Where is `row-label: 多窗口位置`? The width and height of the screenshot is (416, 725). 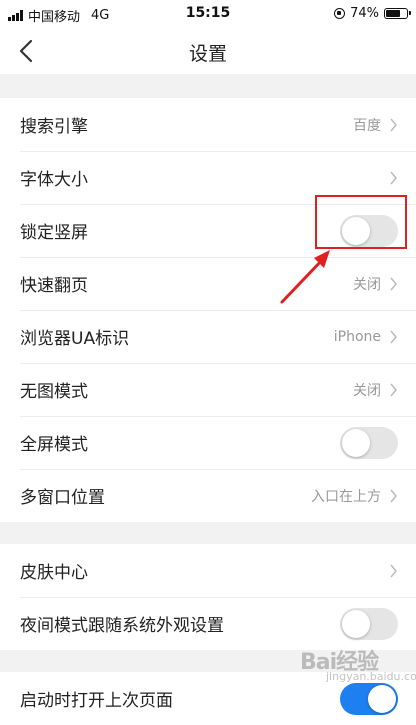 row-label: 多窗口位置 is located at coordinates (62, 498).